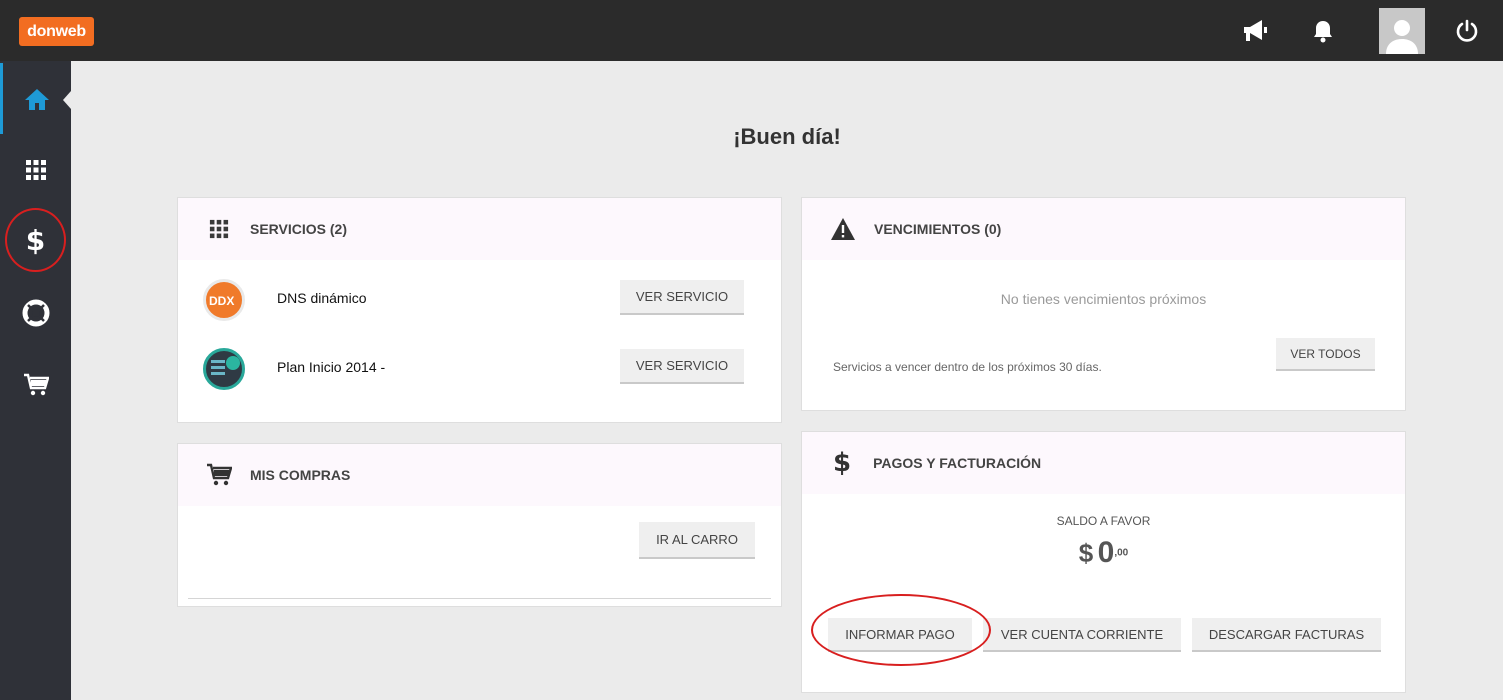 The height and width of the screenshot is (700, 1503). Describe the element at coordinates (300, 475) in the screenshot. I see `purchases-title: MIS COMPRAS` at that location.